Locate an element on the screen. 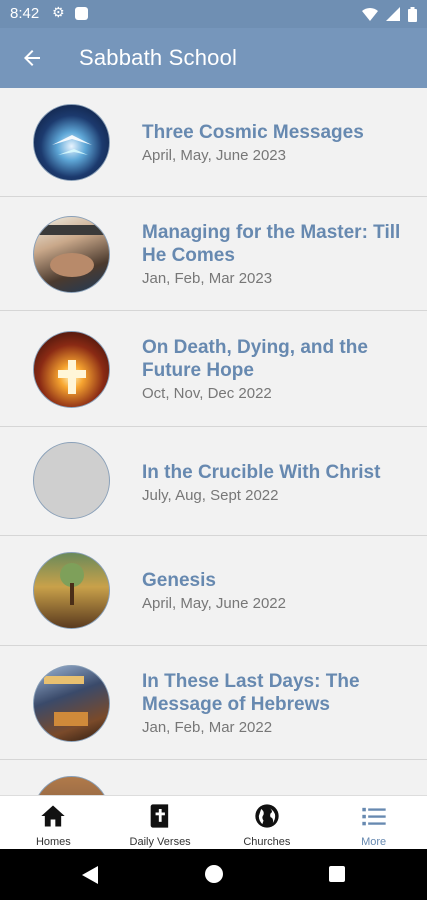 The image size is (427, 900). nav-label: More is located at coordinates (374, 842).